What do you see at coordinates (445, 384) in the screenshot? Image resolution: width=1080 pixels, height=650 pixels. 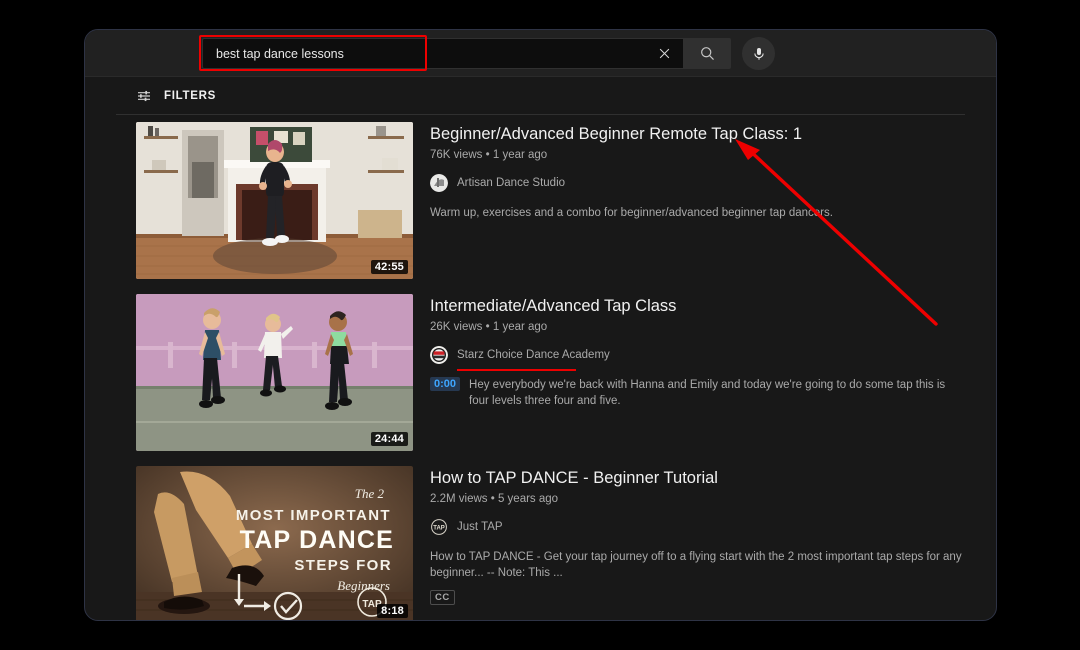 I see `timestamp-chip: 0:00` at bounding box center [445, 384].